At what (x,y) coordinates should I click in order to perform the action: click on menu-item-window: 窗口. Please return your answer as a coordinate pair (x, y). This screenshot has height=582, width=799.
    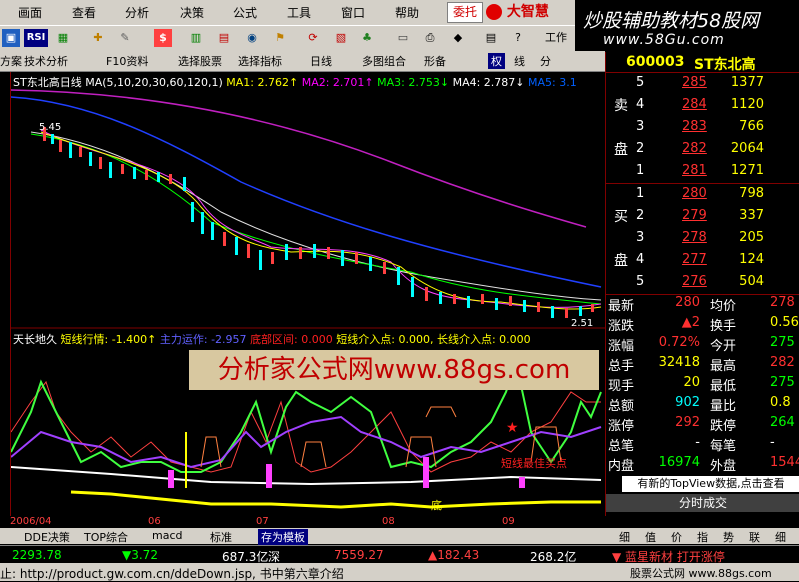
    Looking at the image, I should click on (353, 12).